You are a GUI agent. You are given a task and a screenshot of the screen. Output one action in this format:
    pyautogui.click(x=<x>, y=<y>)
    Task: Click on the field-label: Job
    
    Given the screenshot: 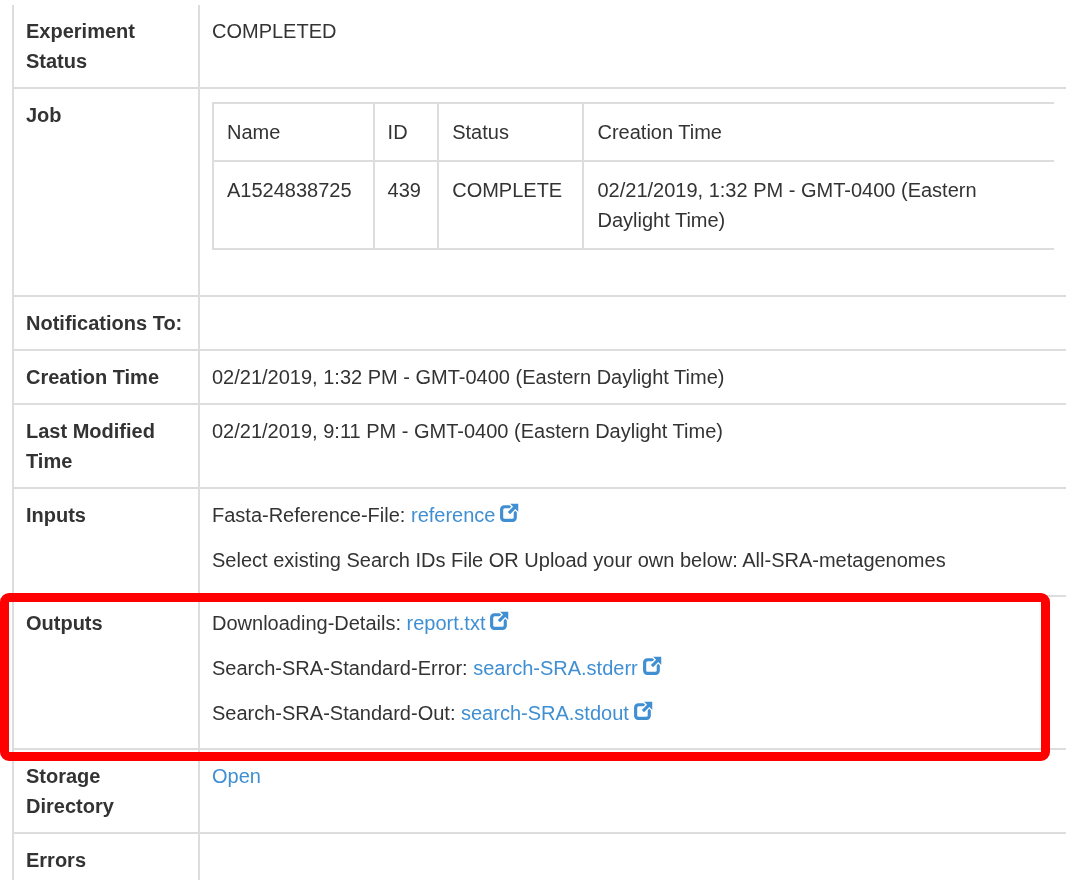 What is the action you would take?
    pyautogui.click(x=106, y=192)
    